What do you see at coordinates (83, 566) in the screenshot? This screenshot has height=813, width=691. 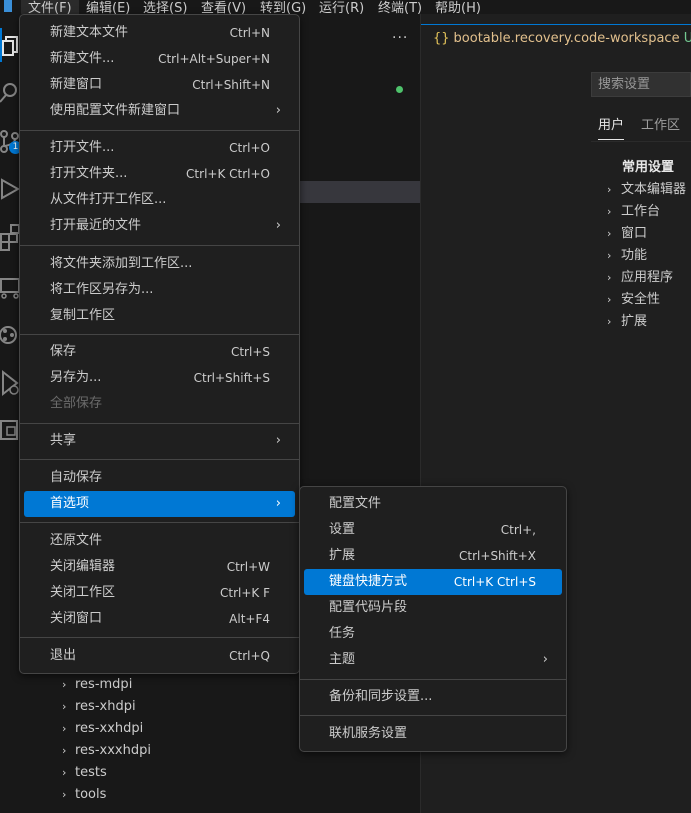 I see `menu-item-label: 关闭编辑器` at bounding box center [83, 566].